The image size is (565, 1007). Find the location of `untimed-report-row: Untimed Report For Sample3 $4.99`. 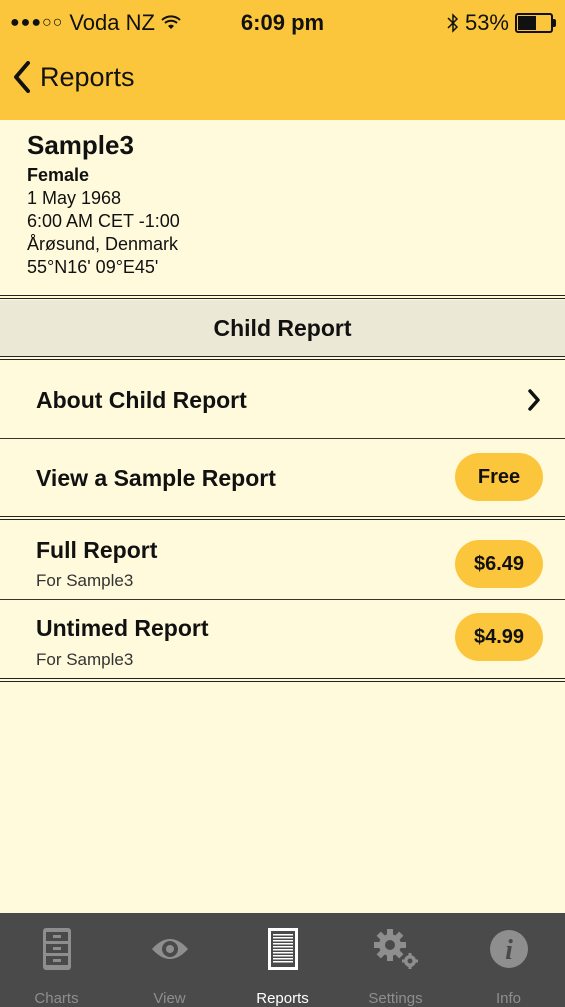

untimed-report-row: Untimed Report For Sample3 $4.99 is located at coordinates (282, 639).